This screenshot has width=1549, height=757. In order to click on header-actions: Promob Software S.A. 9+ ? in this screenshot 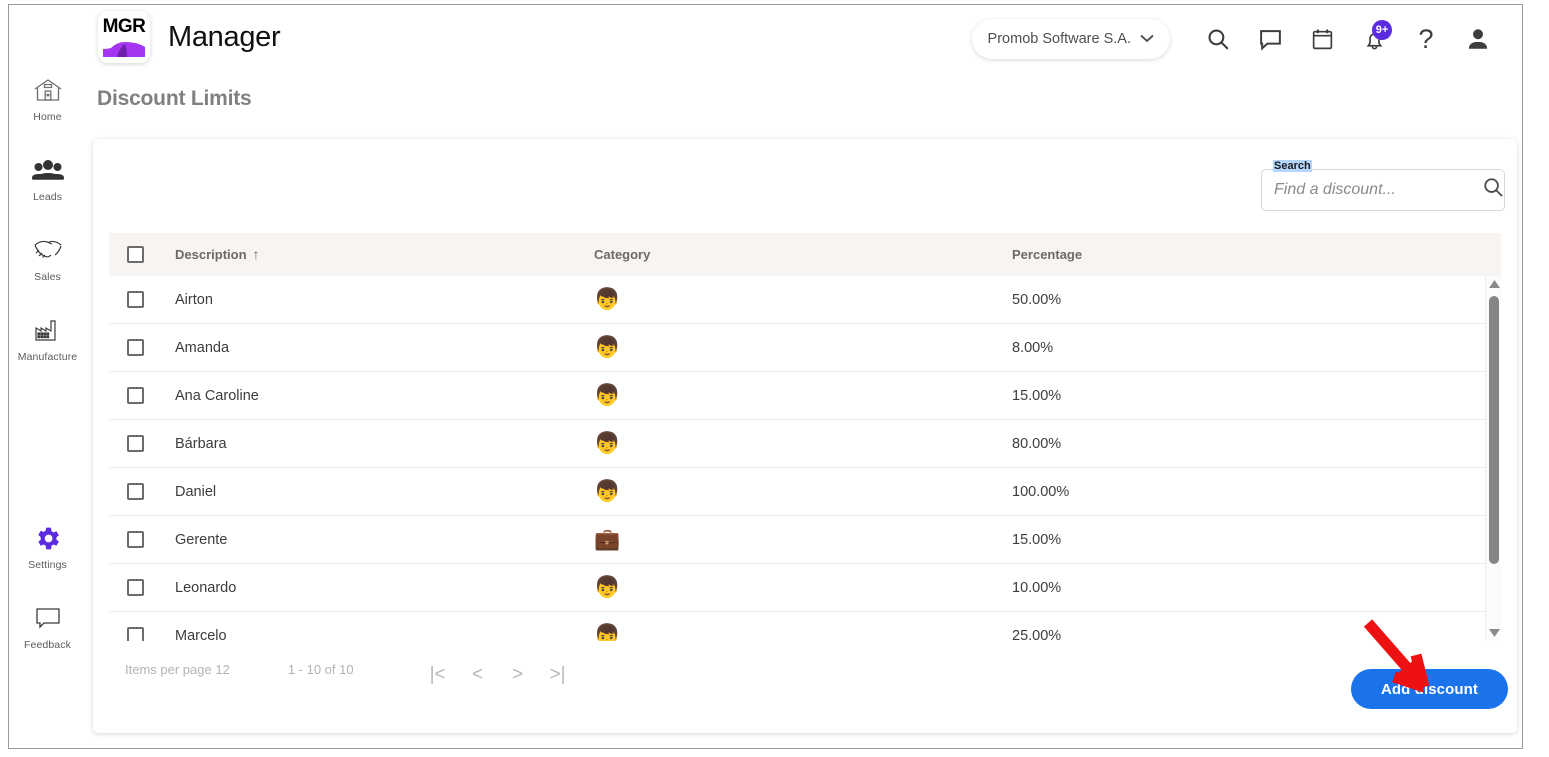, I will do `click(1237, 39)`.